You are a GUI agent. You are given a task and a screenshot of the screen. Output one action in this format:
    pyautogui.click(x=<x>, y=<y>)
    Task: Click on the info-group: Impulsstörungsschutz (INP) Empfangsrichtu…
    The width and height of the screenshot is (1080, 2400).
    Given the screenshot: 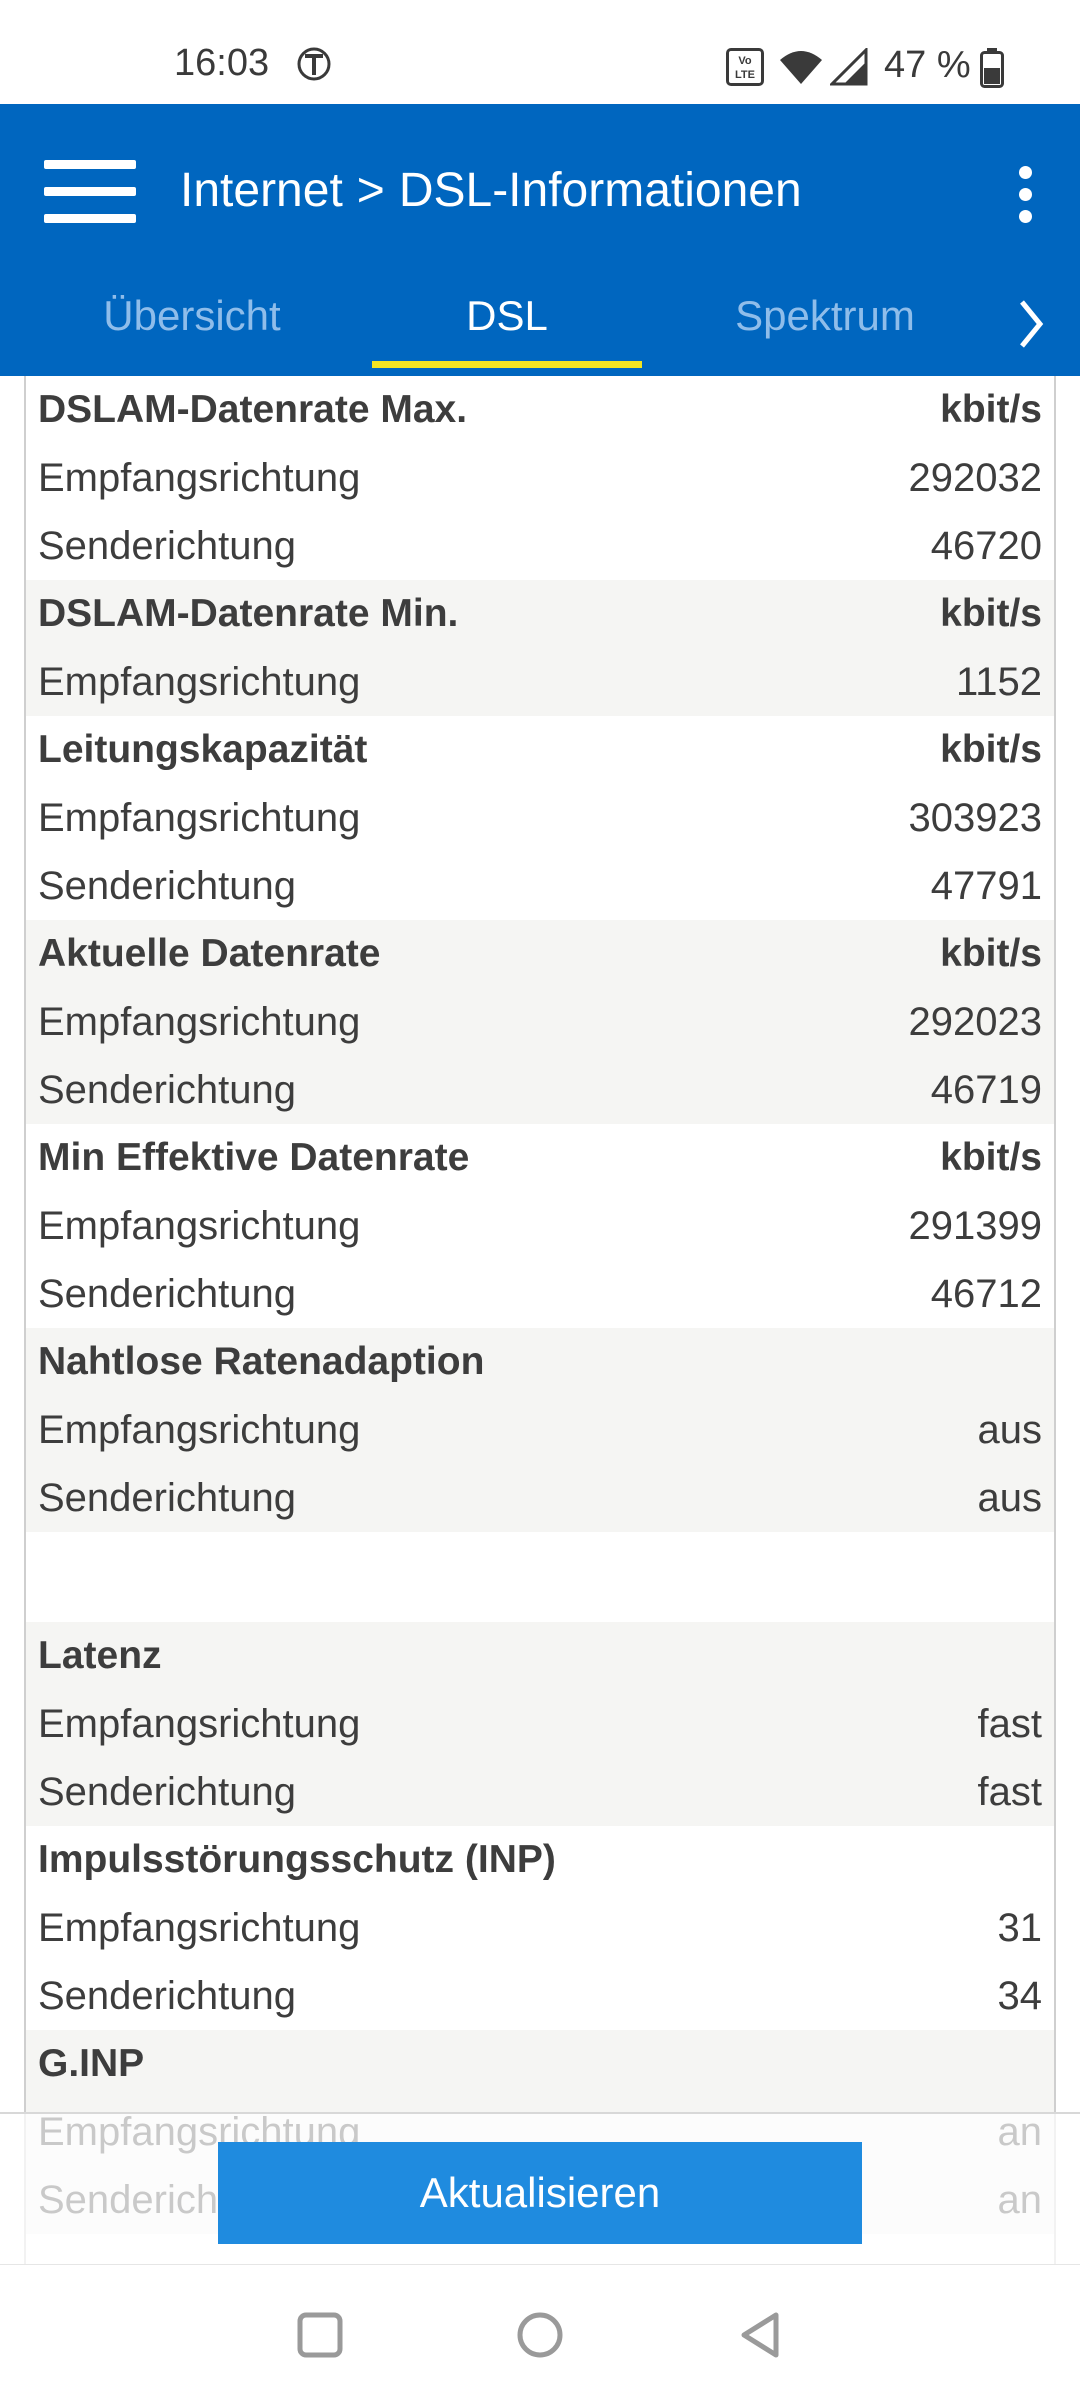 What is the action you would take?
    pyautogui.click(x=540, y=1928)
    